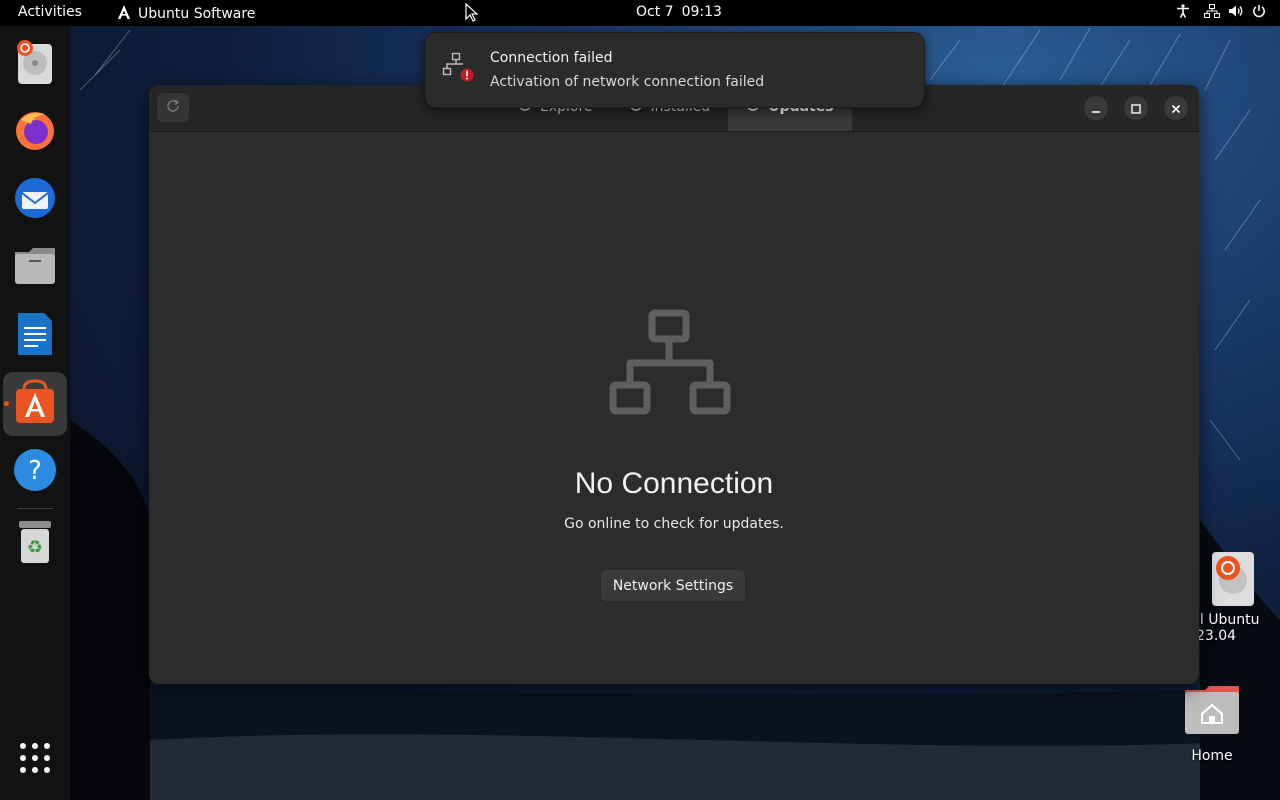  I want to click on system-menu, so click(1235, 13).